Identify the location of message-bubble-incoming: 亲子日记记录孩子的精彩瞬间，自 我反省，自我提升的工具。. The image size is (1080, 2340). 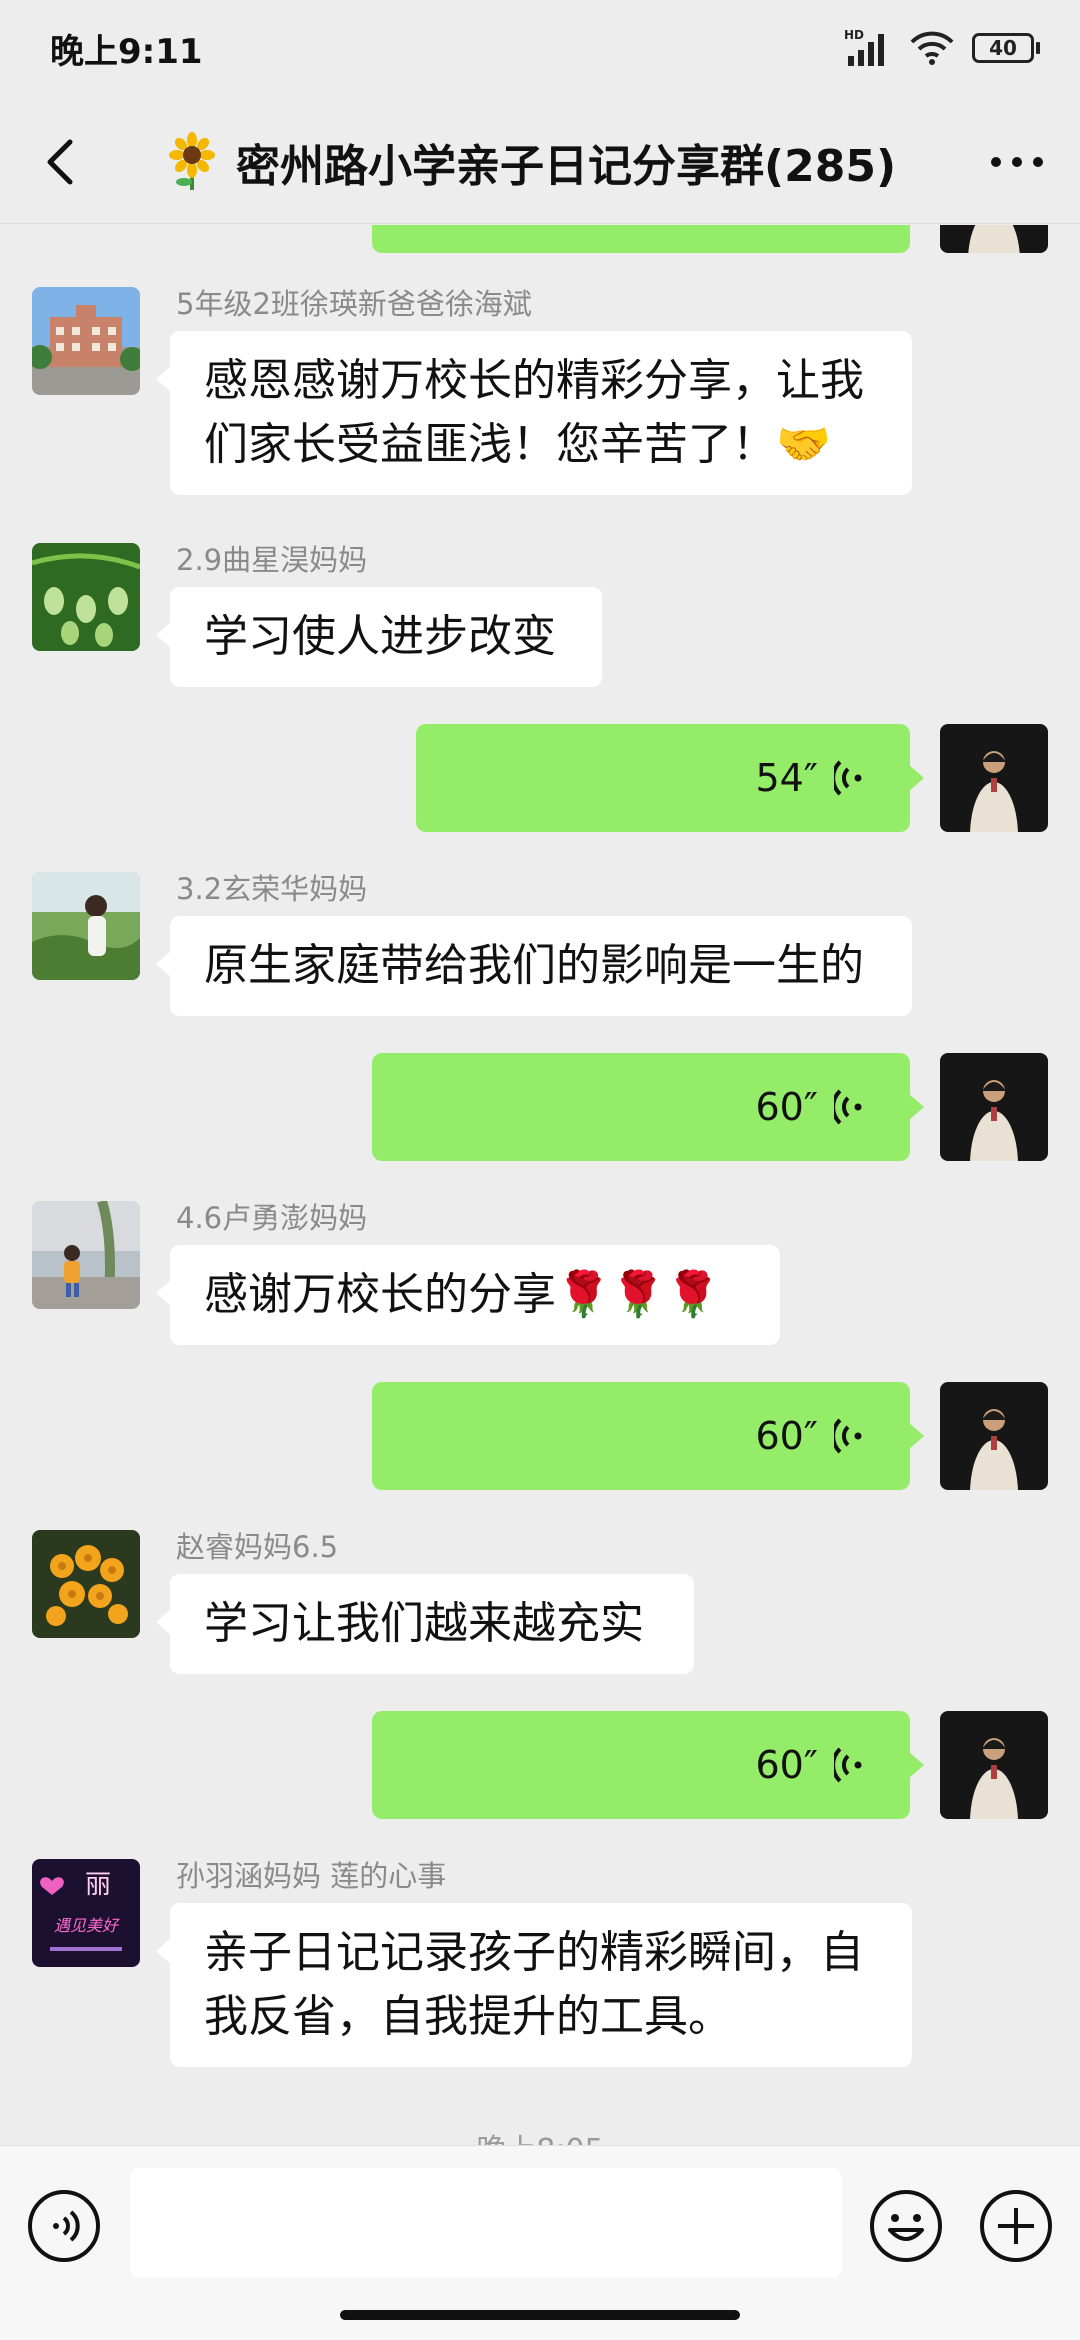
(534, 1985).